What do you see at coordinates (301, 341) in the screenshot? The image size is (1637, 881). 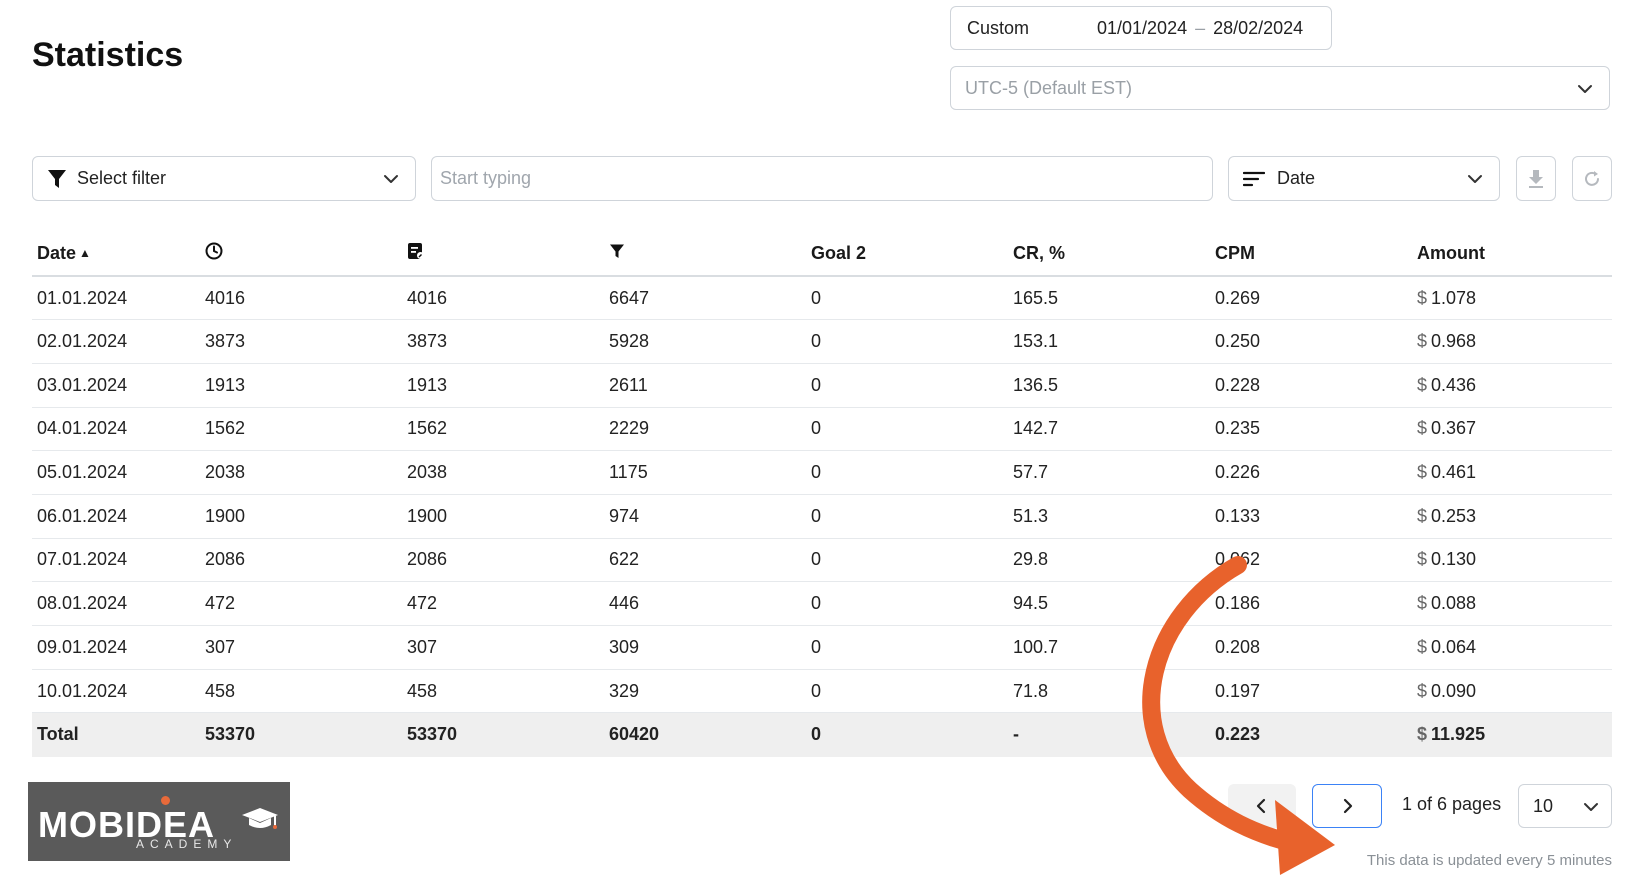 I see `table-cell-c1: 3873` at bounding box center [301, 341].